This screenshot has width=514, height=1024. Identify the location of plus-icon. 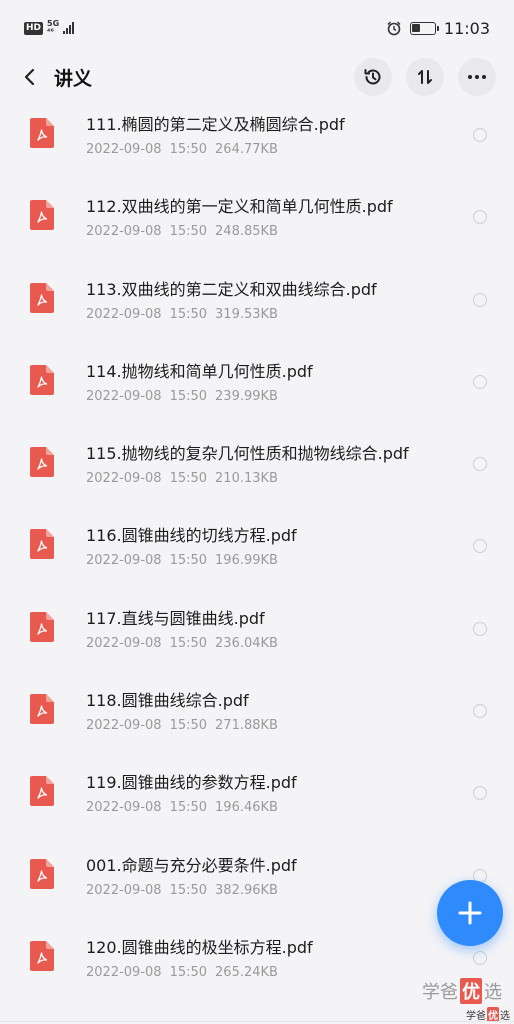
(470, 913).